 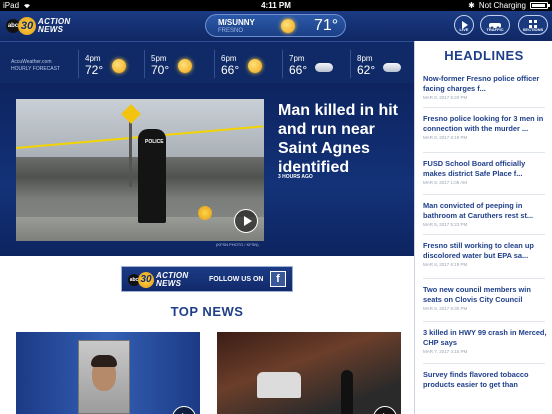 I want to click on forecast-credit: AccuWeather.com HOURLY FORECAST, so click(x=35, y=66).